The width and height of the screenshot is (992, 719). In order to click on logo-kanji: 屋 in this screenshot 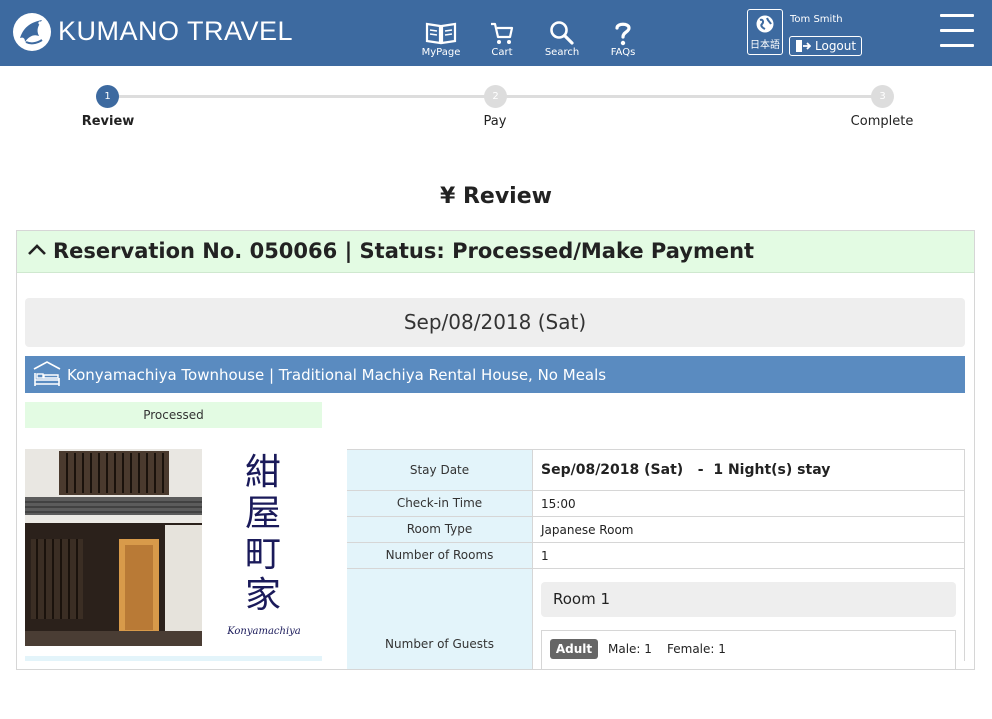, I will do `click(262, 513)`.